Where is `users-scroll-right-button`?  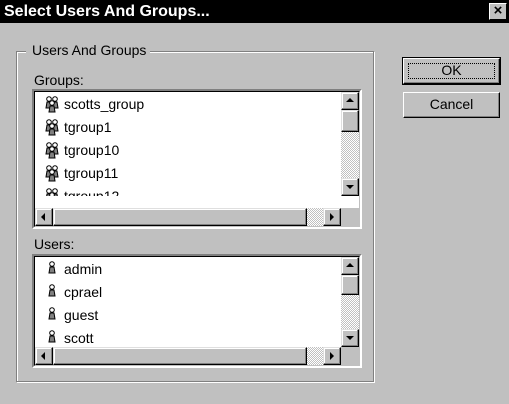 users-scroll-right-button is located at coordinates (332, 356).